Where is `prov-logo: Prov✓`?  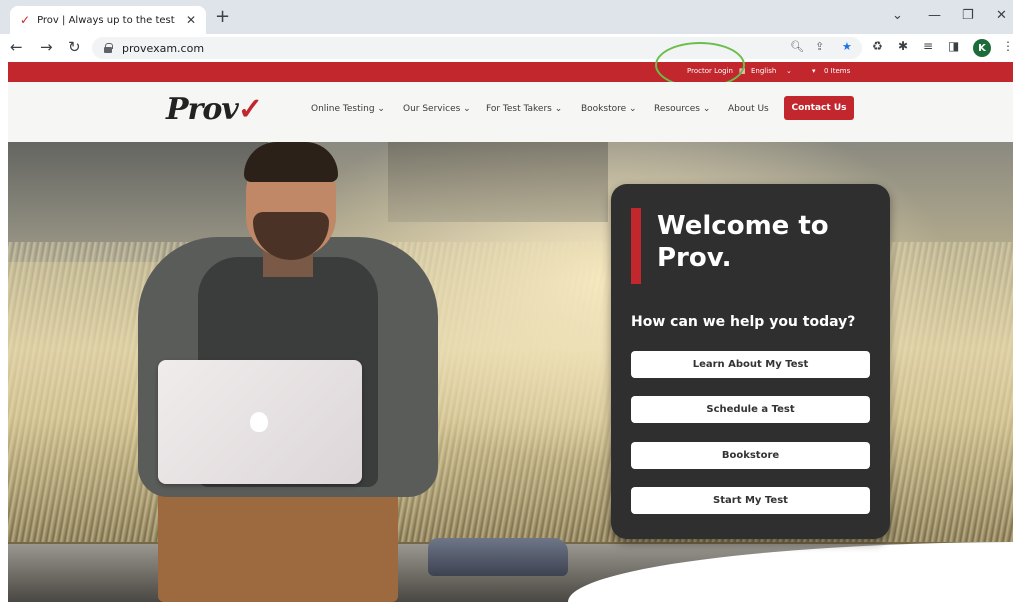
prov-logo: Prov✓ is located at coordinates (214, 109).